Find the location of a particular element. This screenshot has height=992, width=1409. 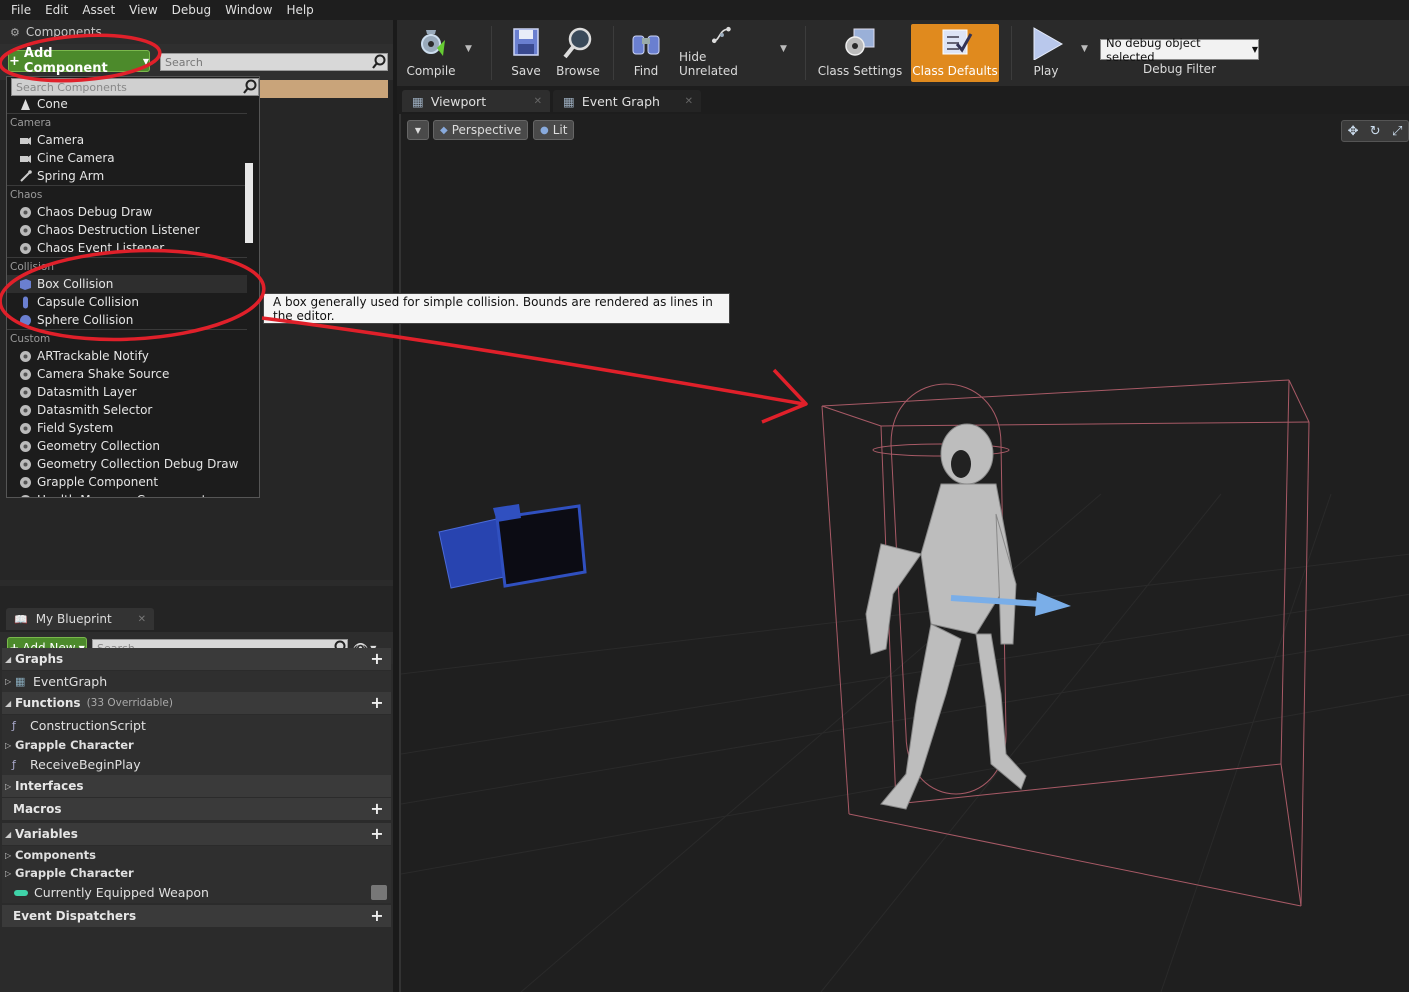

component-item-label: Cine Camera is located at coordinates (76, 158).